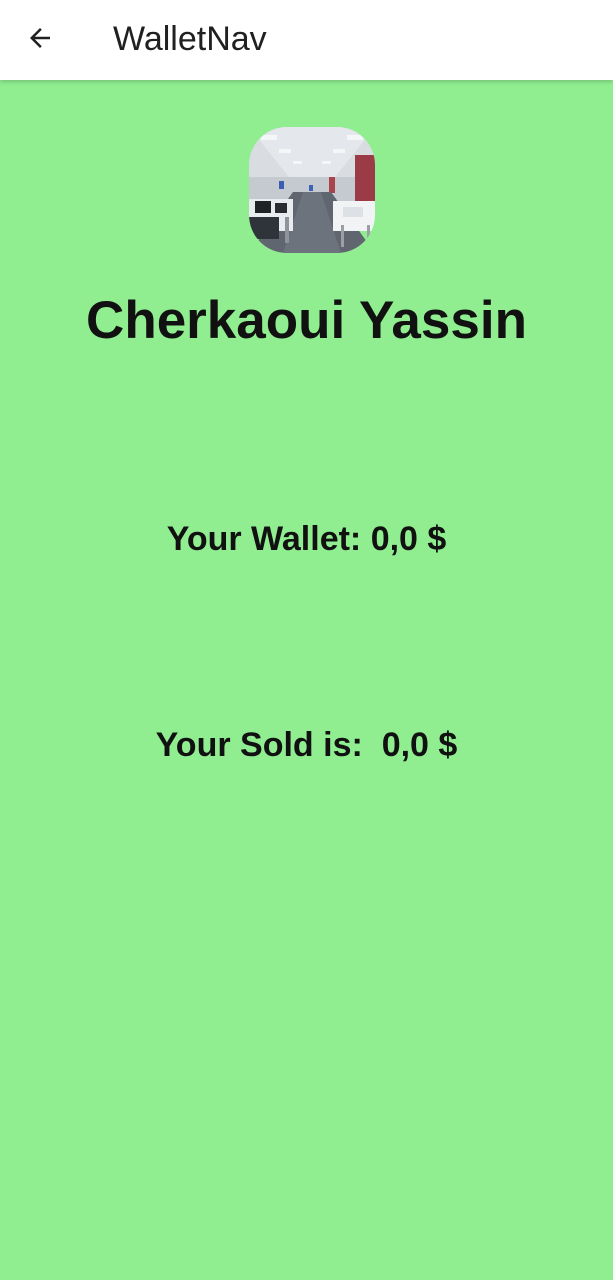  What do you see at coordinates (306, 320) in the screenshot?
I see `user-name: Cherkaoui Yassin` at bounding box center [306, 320].